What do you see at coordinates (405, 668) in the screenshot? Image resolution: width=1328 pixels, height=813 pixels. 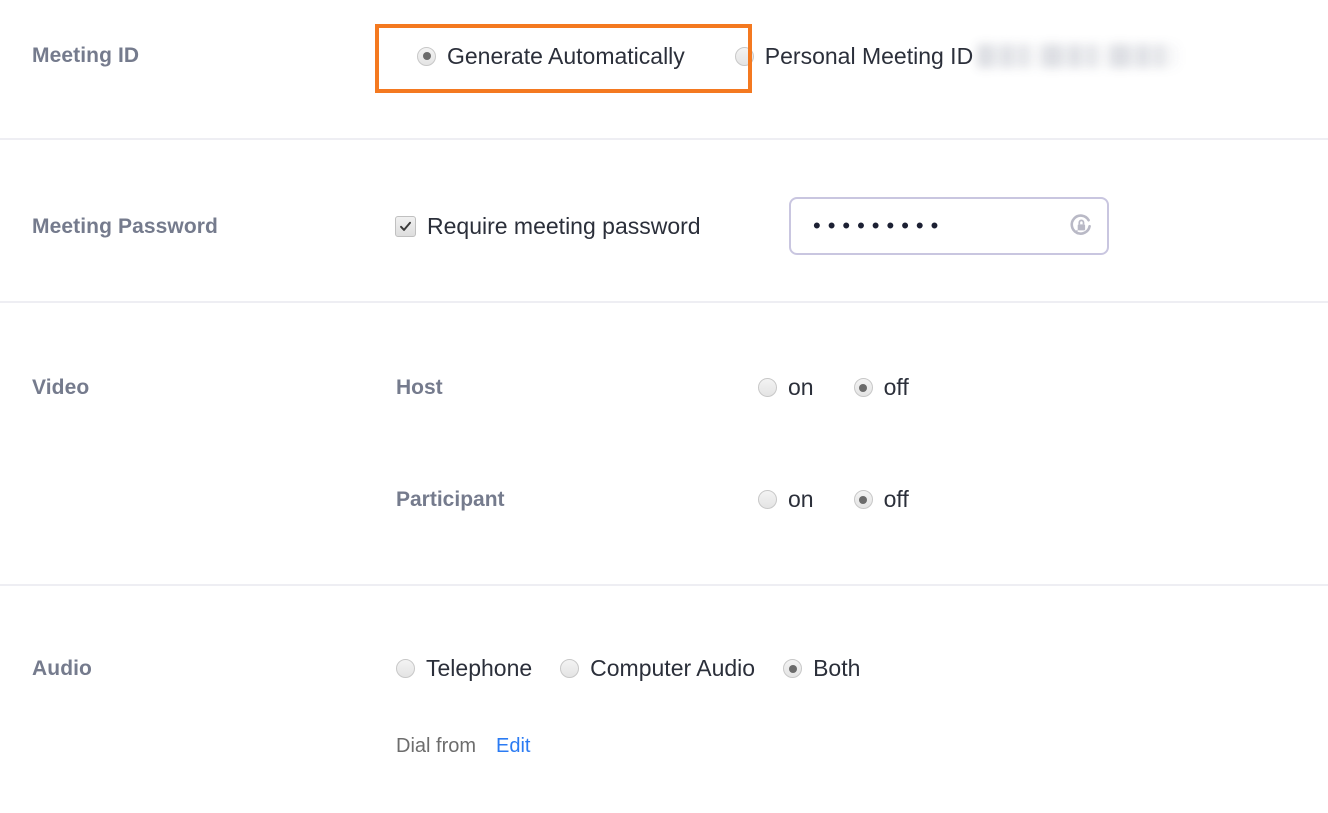 I see `radio-audio-telephone-icon` at bounding box center [405, 668].